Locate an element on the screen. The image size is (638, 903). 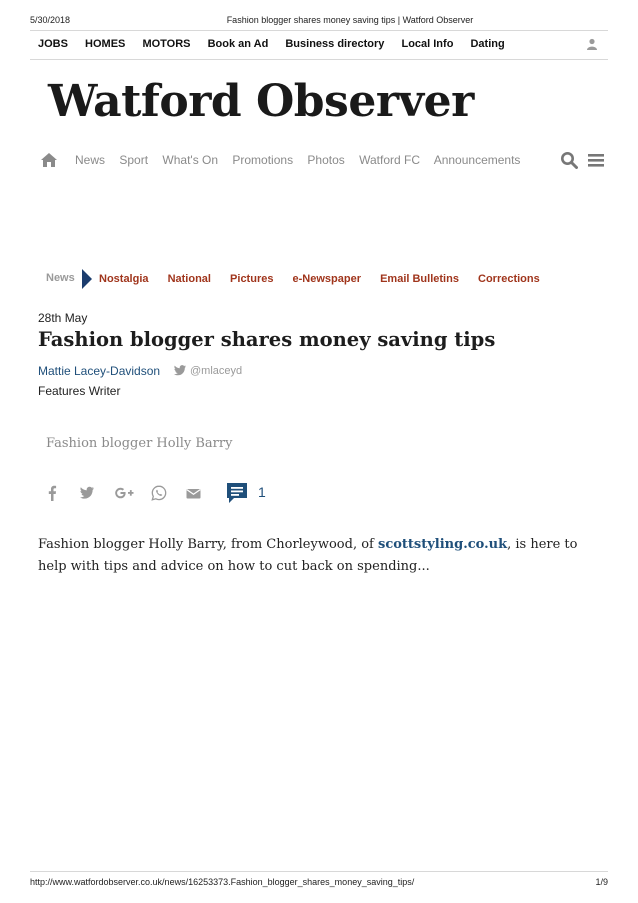
email-share-button is located at coordinates (193, 494).